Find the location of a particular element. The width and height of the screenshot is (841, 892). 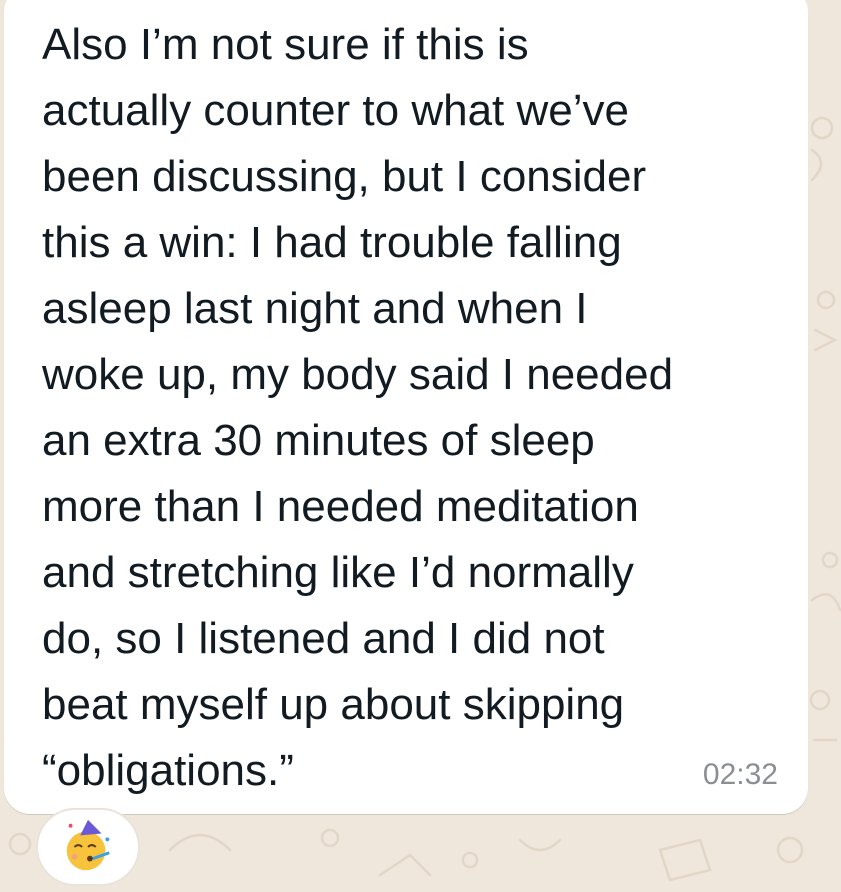

reaction-badge is located at coordinates (88, 847).